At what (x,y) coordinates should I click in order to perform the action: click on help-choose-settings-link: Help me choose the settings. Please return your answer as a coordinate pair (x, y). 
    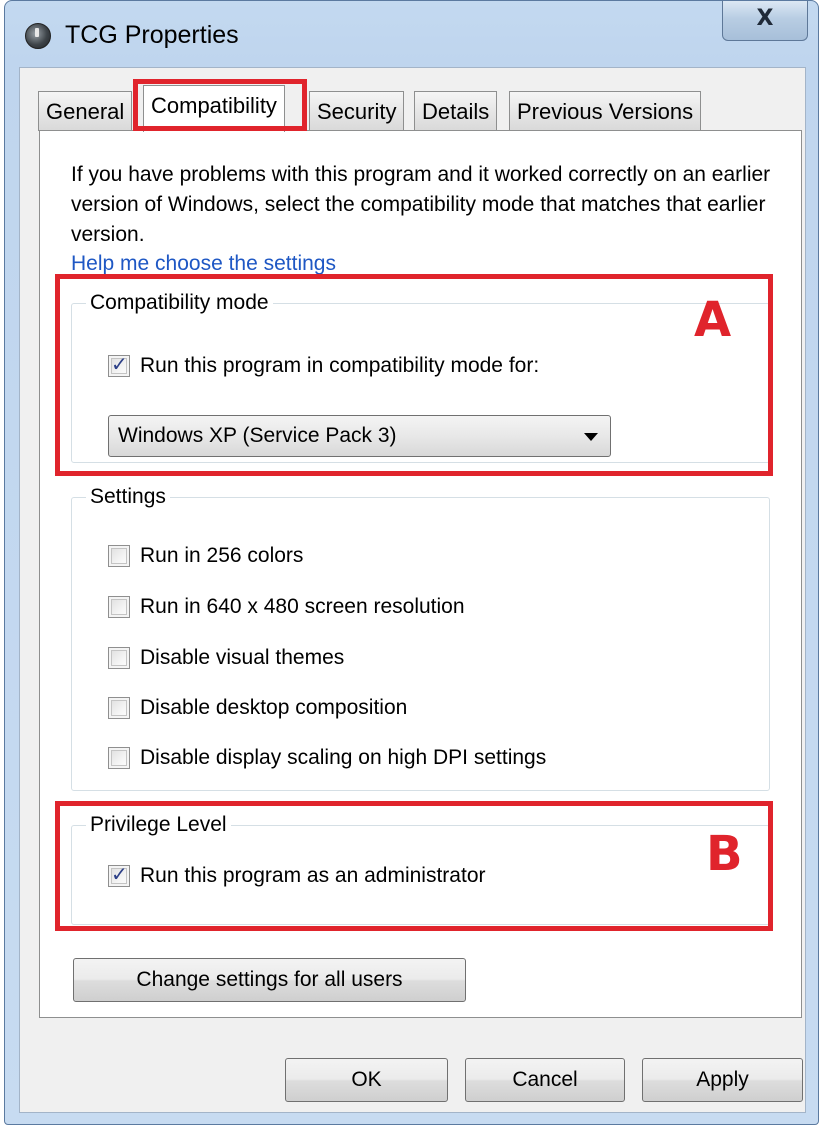
    Looking at the image, I should click on (203, 264).